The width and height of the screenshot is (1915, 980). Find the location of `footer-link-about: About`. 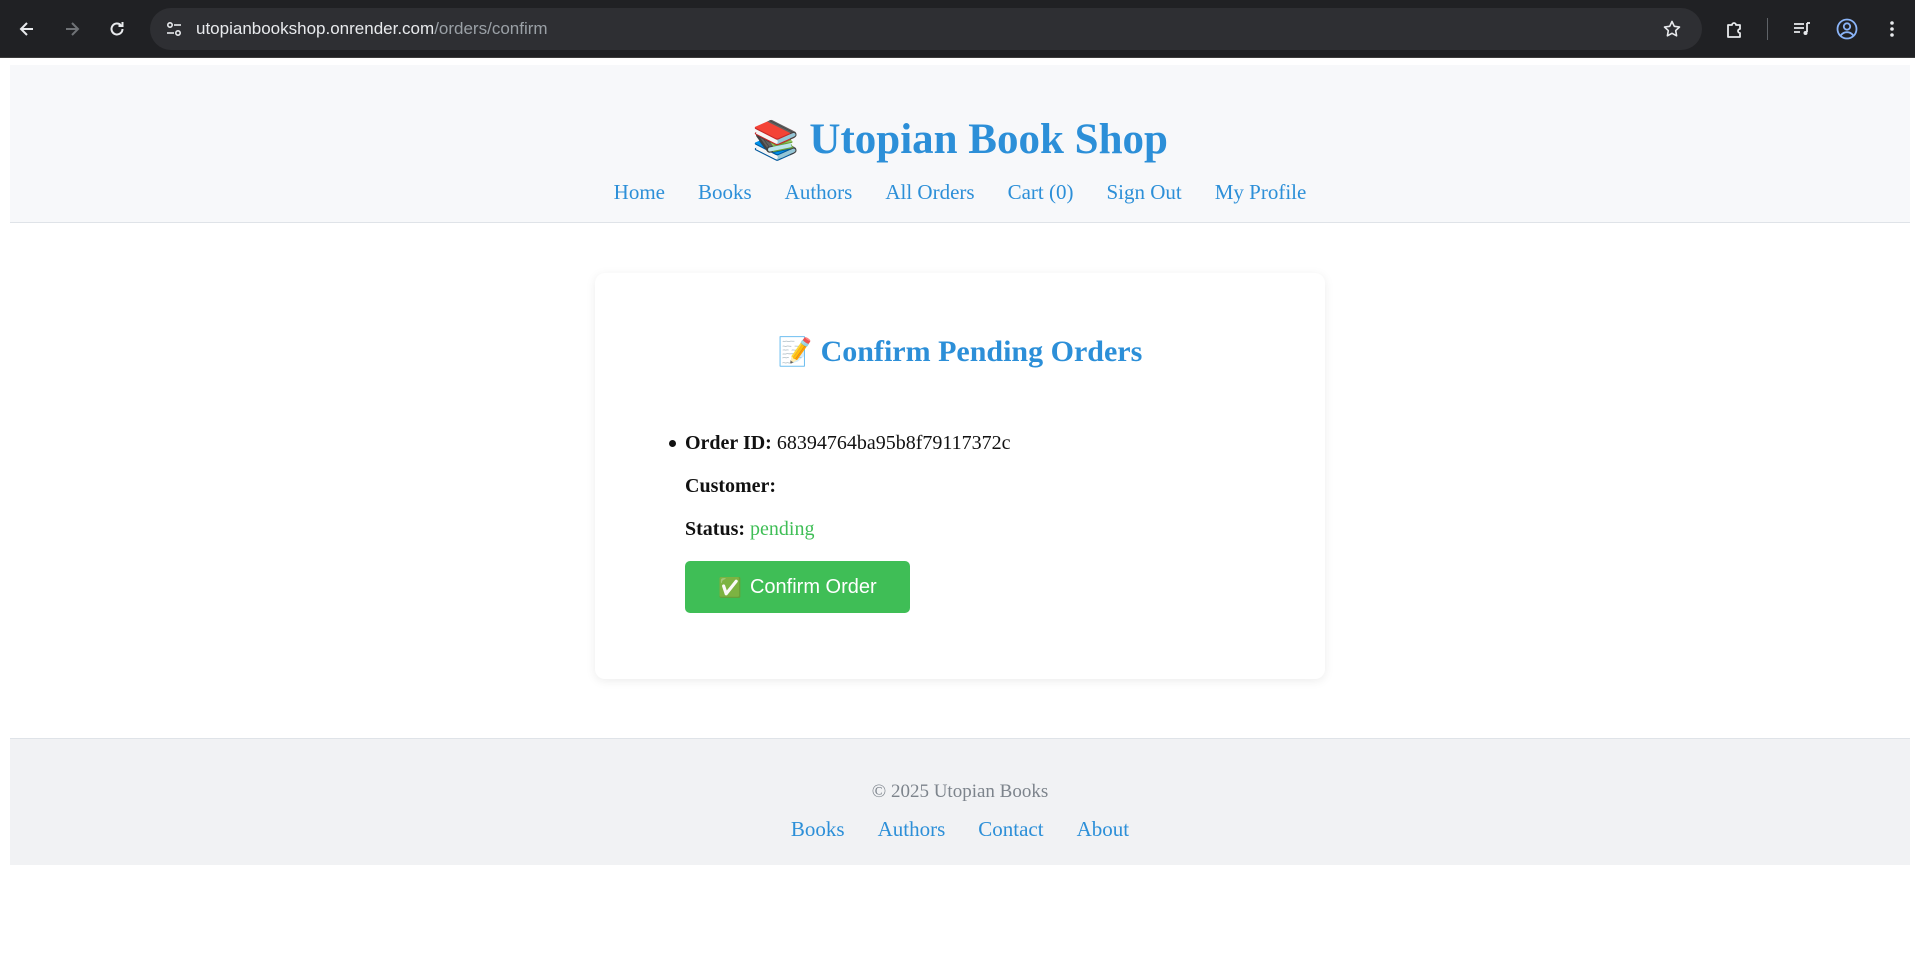

footer-link-about: About is located at coordinates (1103, 829).